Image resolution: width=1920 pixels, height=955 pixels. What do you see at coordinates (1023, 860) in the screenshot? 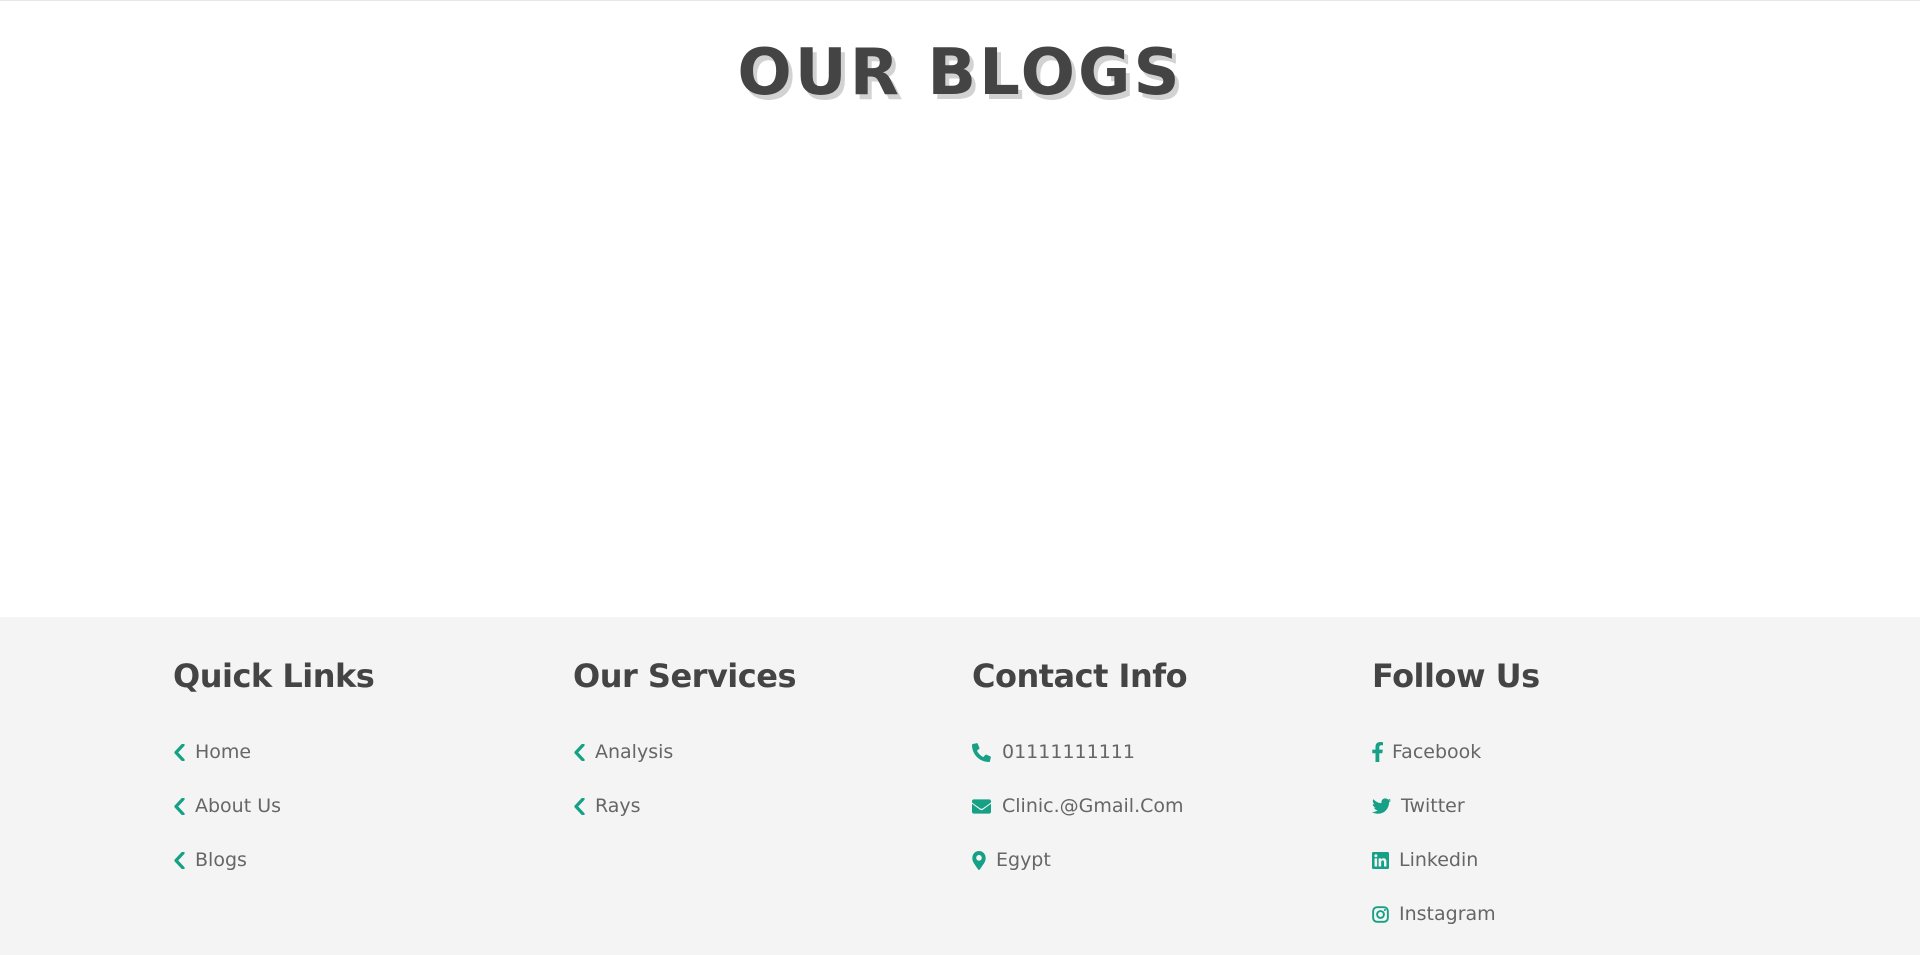
I see `contact-location-label: Egypt` at bounding box center [1023, 860].